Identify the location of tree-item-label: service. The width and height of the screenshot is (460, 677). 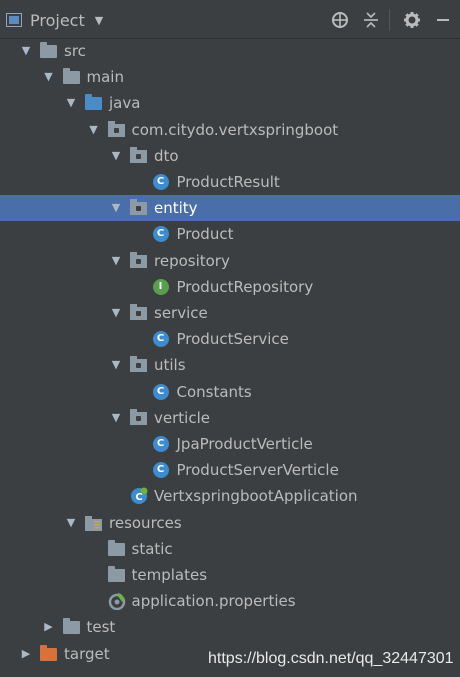
(181, 313).